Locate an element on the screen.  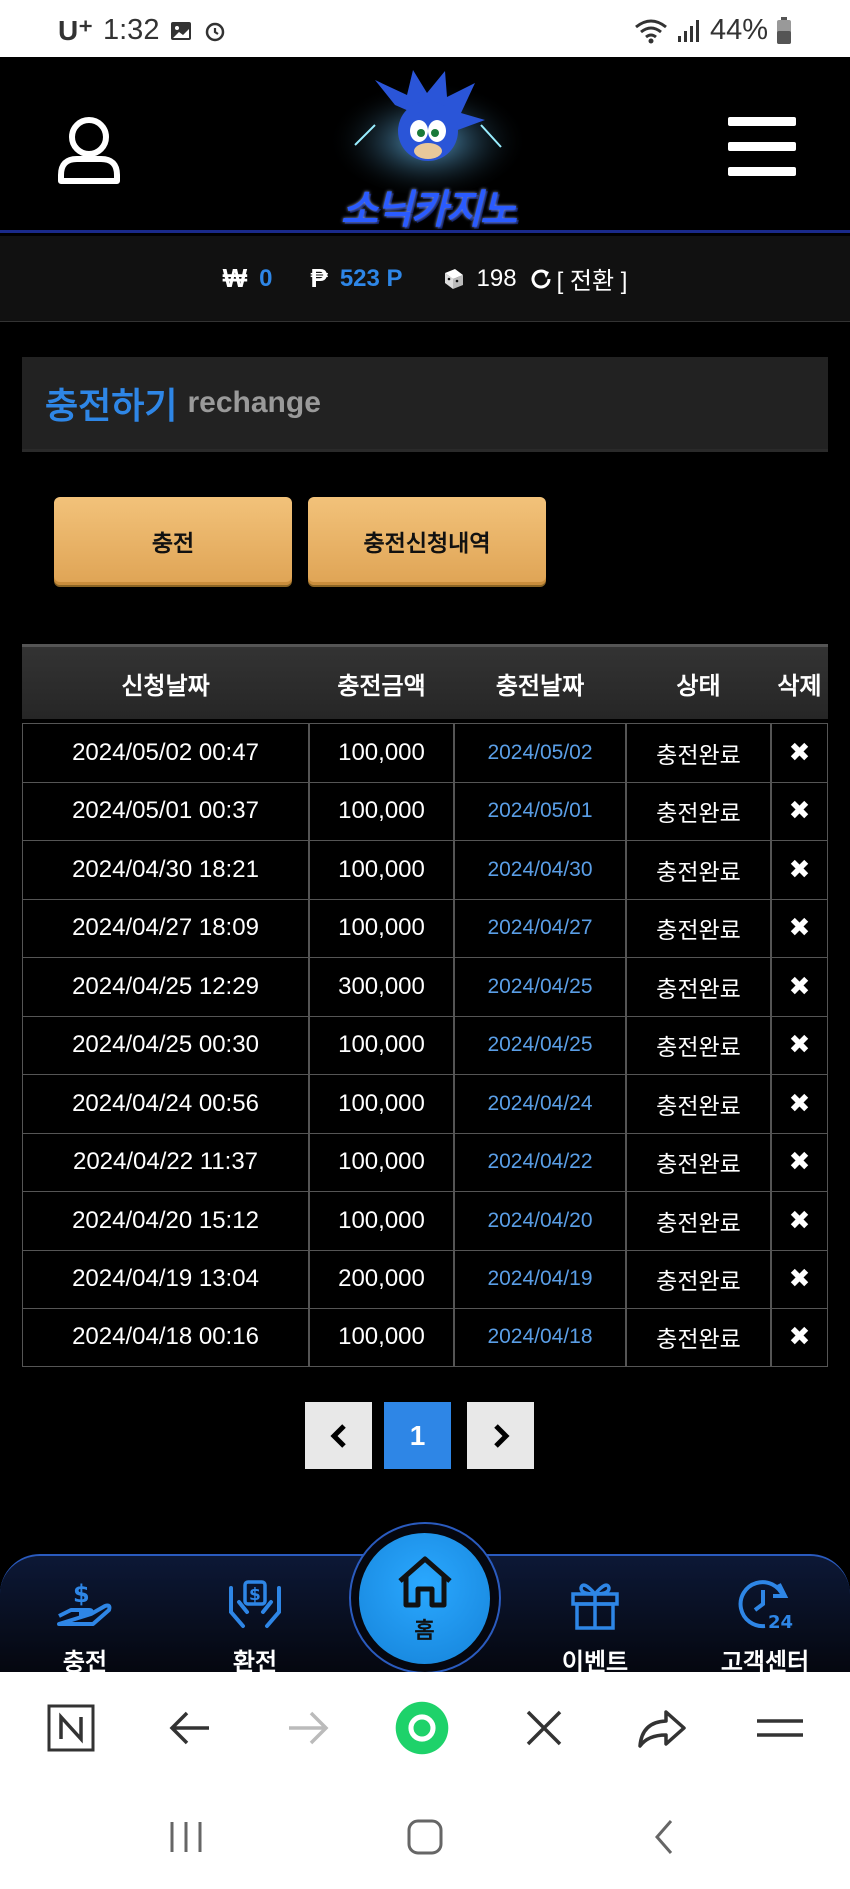
next-page-button is located at coordinates (500, 1435).